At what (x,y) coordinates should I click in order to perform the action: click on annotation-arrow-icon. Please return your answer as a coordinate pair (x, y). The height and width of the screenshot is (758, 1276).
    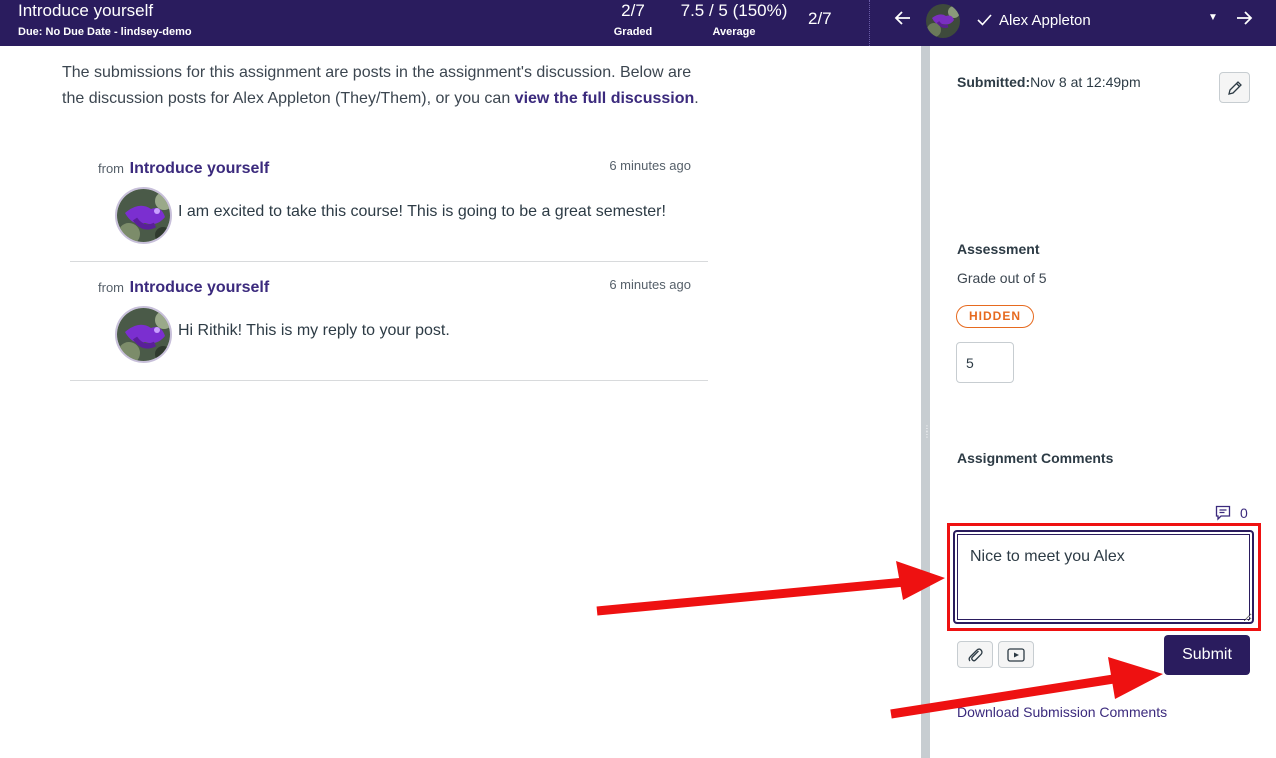
    Looking at the image, I should click on (770, 588).